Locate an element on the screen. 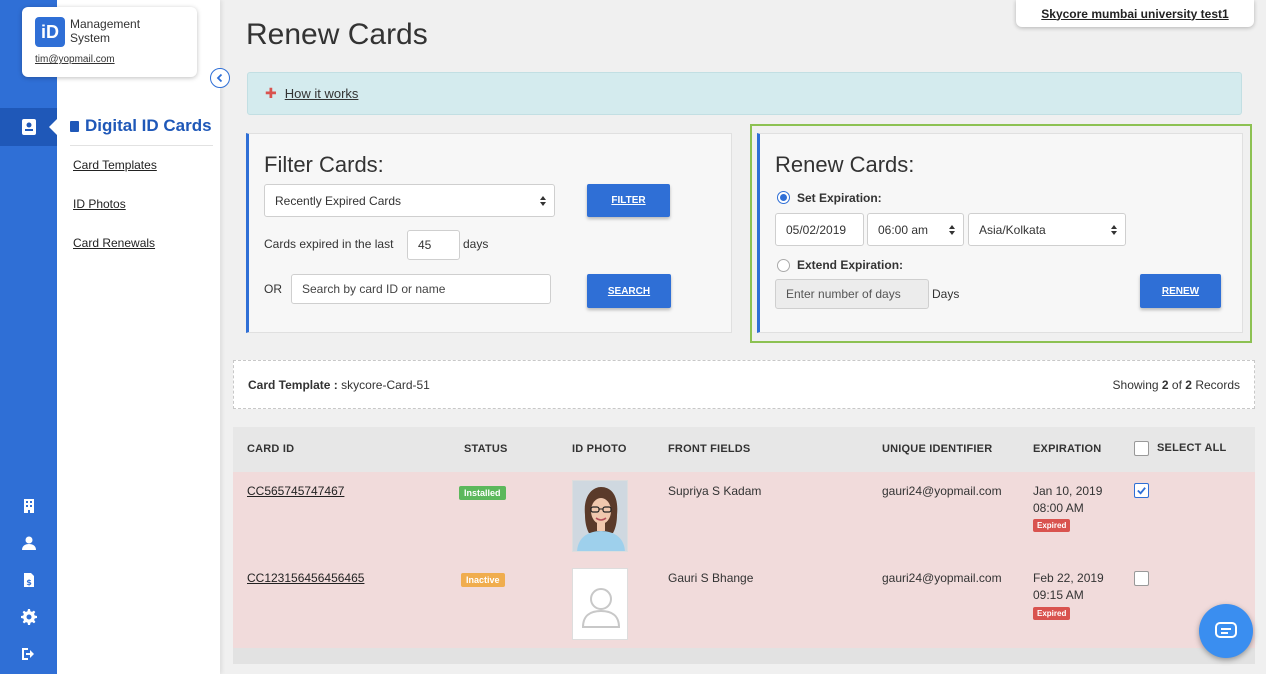 The image size is (1266, 674). records-of: of is located at coordinates (1176, 384).